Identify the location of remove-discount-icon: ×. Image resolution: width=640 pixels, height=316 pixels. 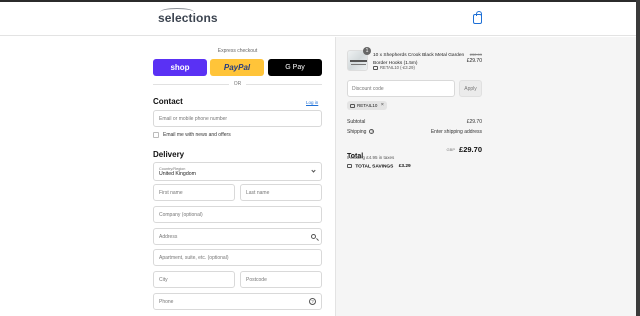
(382, 105).